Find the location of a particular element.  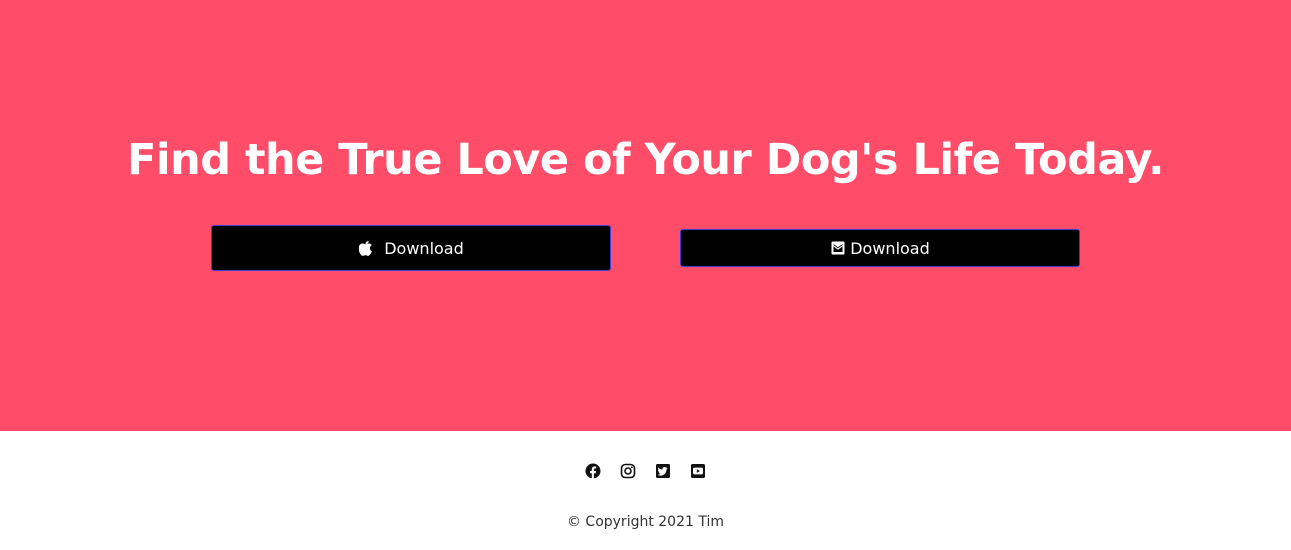

download-email-label: Download is located at coordinates (890, 248).